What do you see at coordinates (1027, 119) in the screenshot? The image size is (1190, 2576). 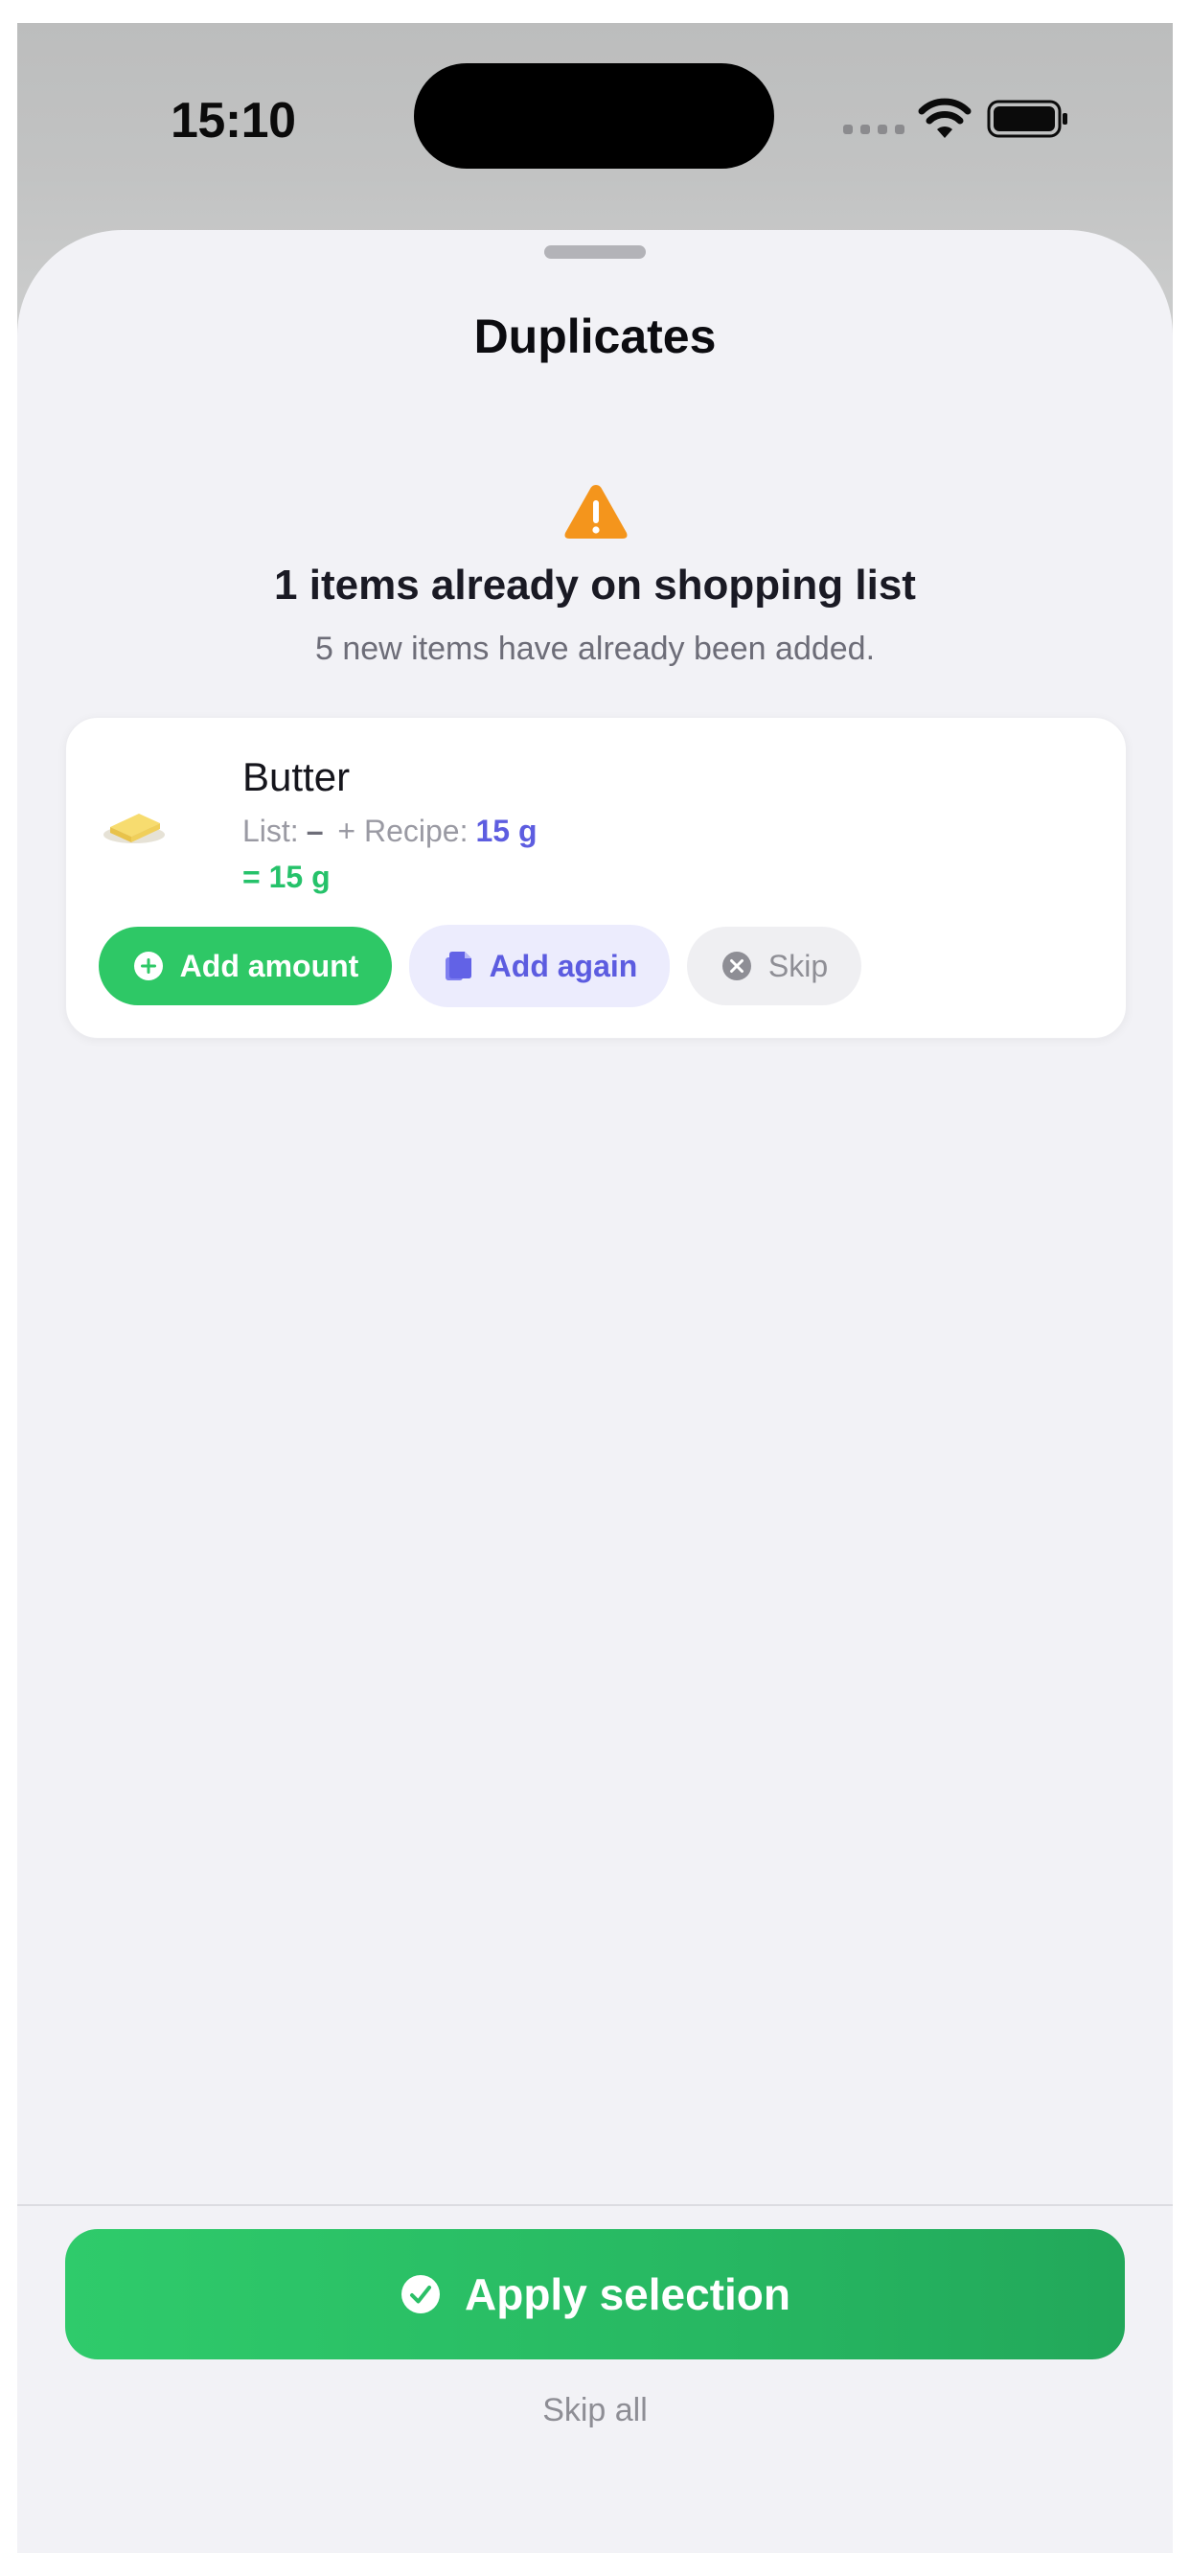 I see `battery-icon` at bounding box center [1027, 119].